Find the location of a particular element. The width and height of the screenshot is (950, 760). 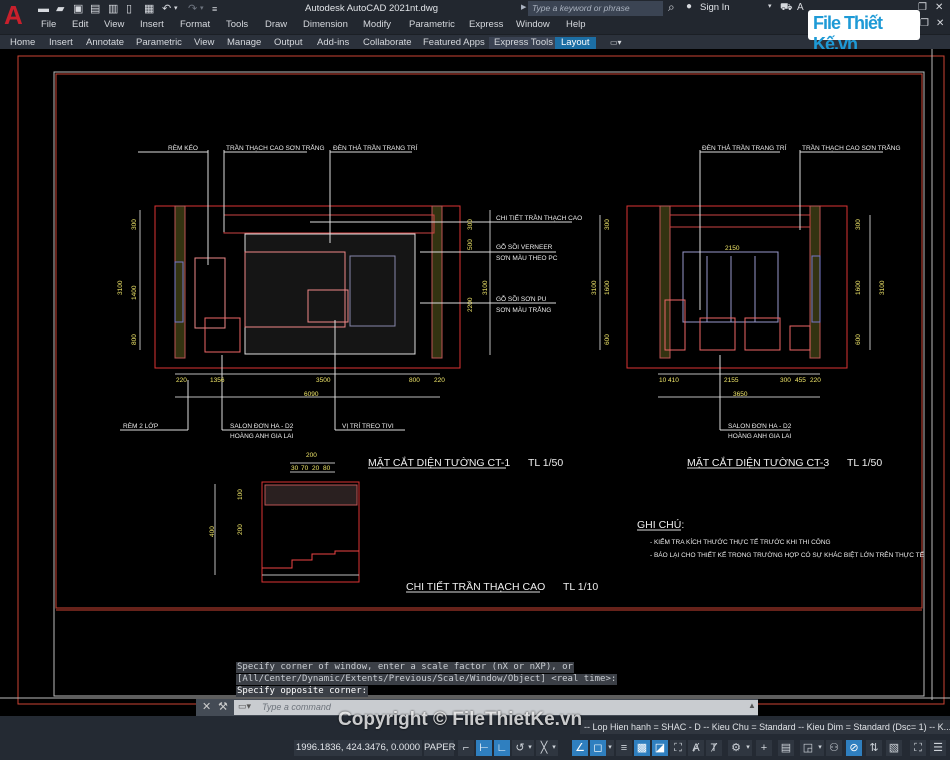

menu-format: Format is located at coordinates (195, 24).